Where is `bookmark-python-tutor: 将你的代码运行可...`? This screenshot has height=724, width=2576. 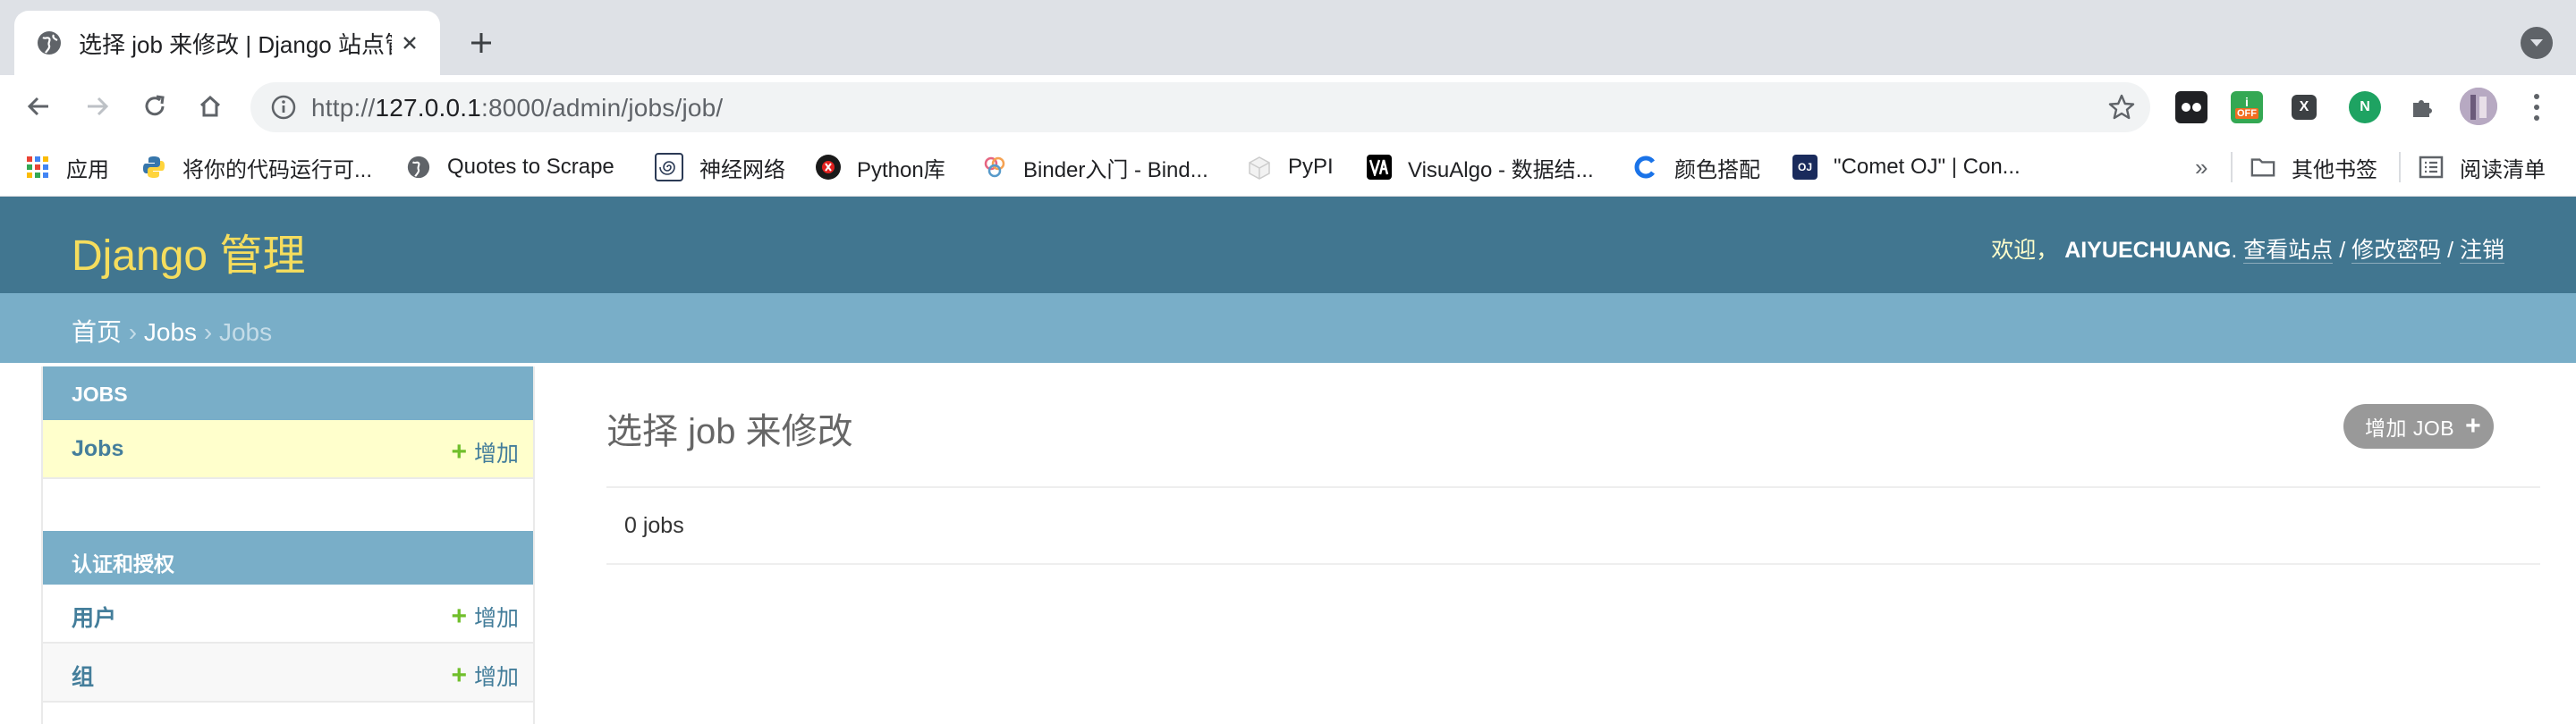
bookmark-python-tutor: 将你的代码运行可... is located at coordinates (256, 167).